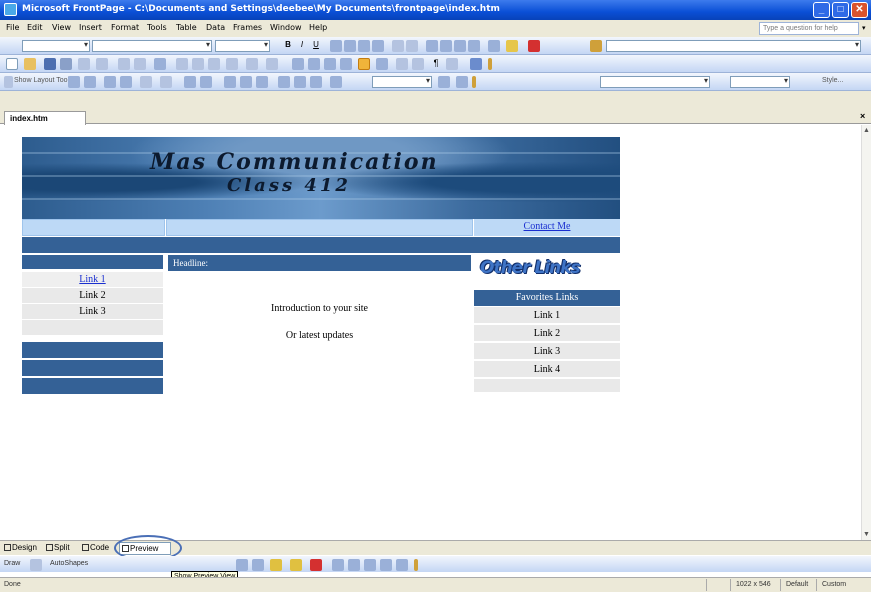 This screenshot has height=592, width=871. Describe the element at coordinates (318, 27) in the screenshot. I see `menu-help: Help` at that location.